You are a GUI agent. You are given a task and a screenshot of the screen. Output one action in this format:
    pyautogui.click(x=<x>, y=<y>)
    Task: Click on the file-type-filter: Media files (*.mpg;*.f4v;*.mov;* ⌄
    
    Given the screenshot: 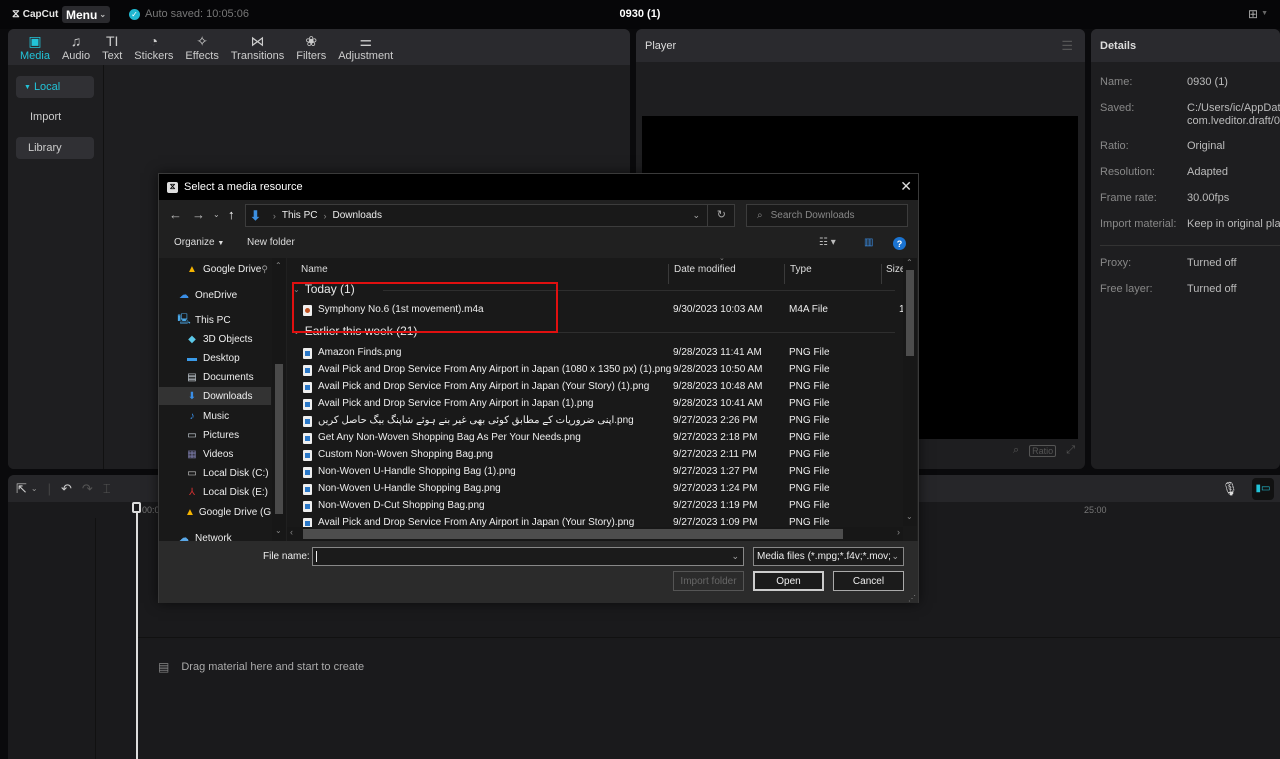 What is the action you would take?
    pyautogui.click(x=828, y=556)
    